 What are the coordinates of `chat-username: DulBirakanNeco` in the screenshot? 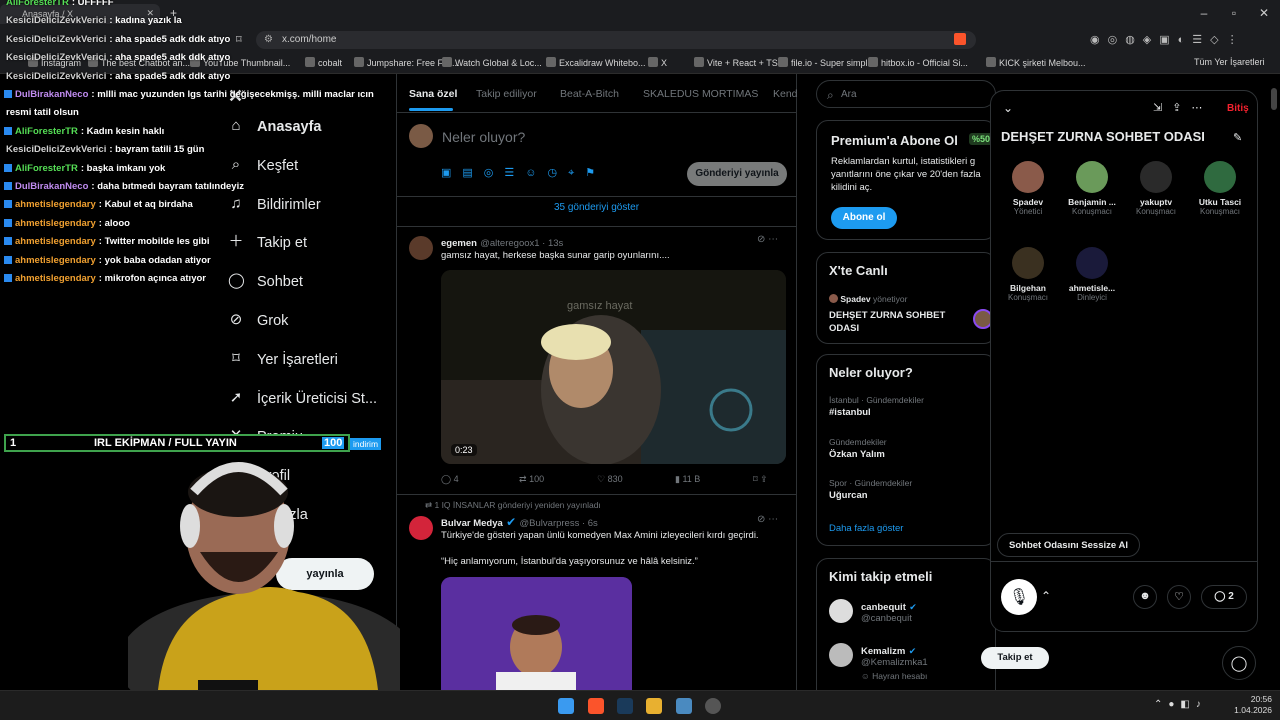 It's located at (52, 94).